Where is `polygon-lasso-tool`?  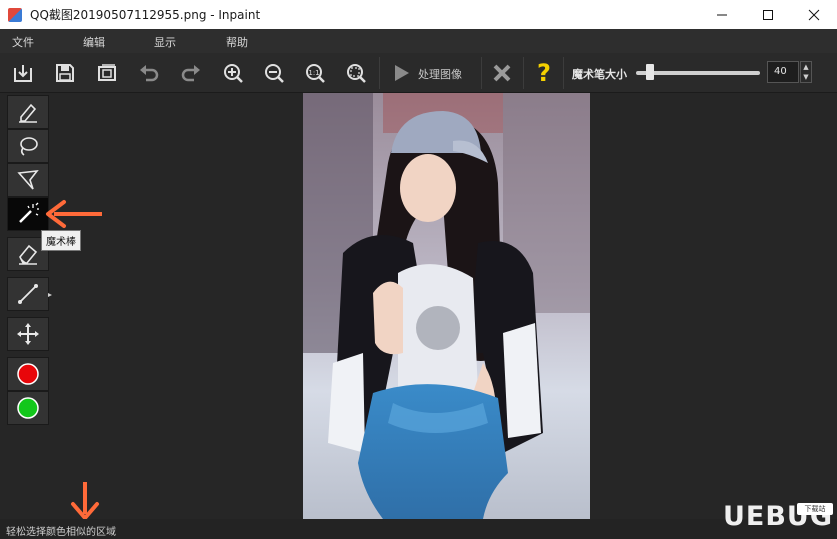
polygon-lasso-tool is located at coordinates (28, 180).